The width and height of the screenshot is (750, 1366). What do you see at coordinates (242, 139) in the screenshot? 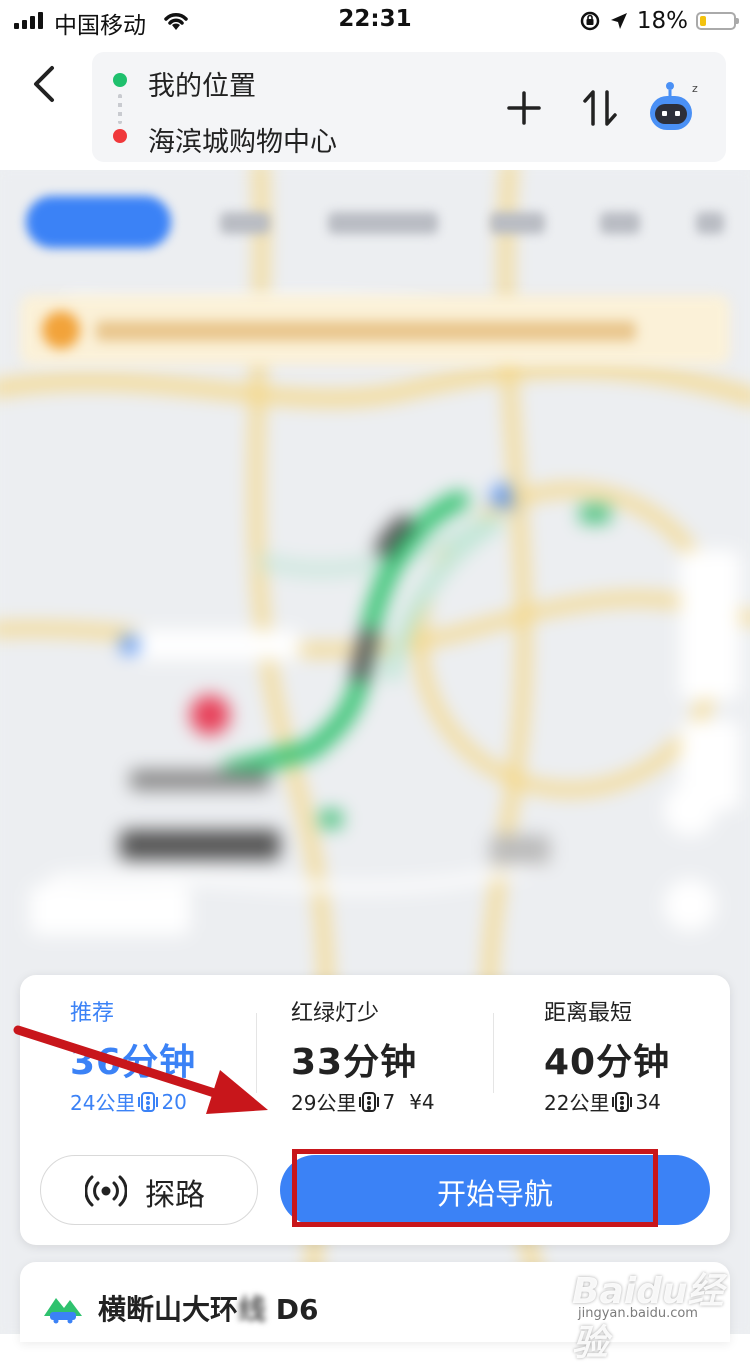
I see `destination-field: 海滨城购物中心` at bounding box center [242, 139].